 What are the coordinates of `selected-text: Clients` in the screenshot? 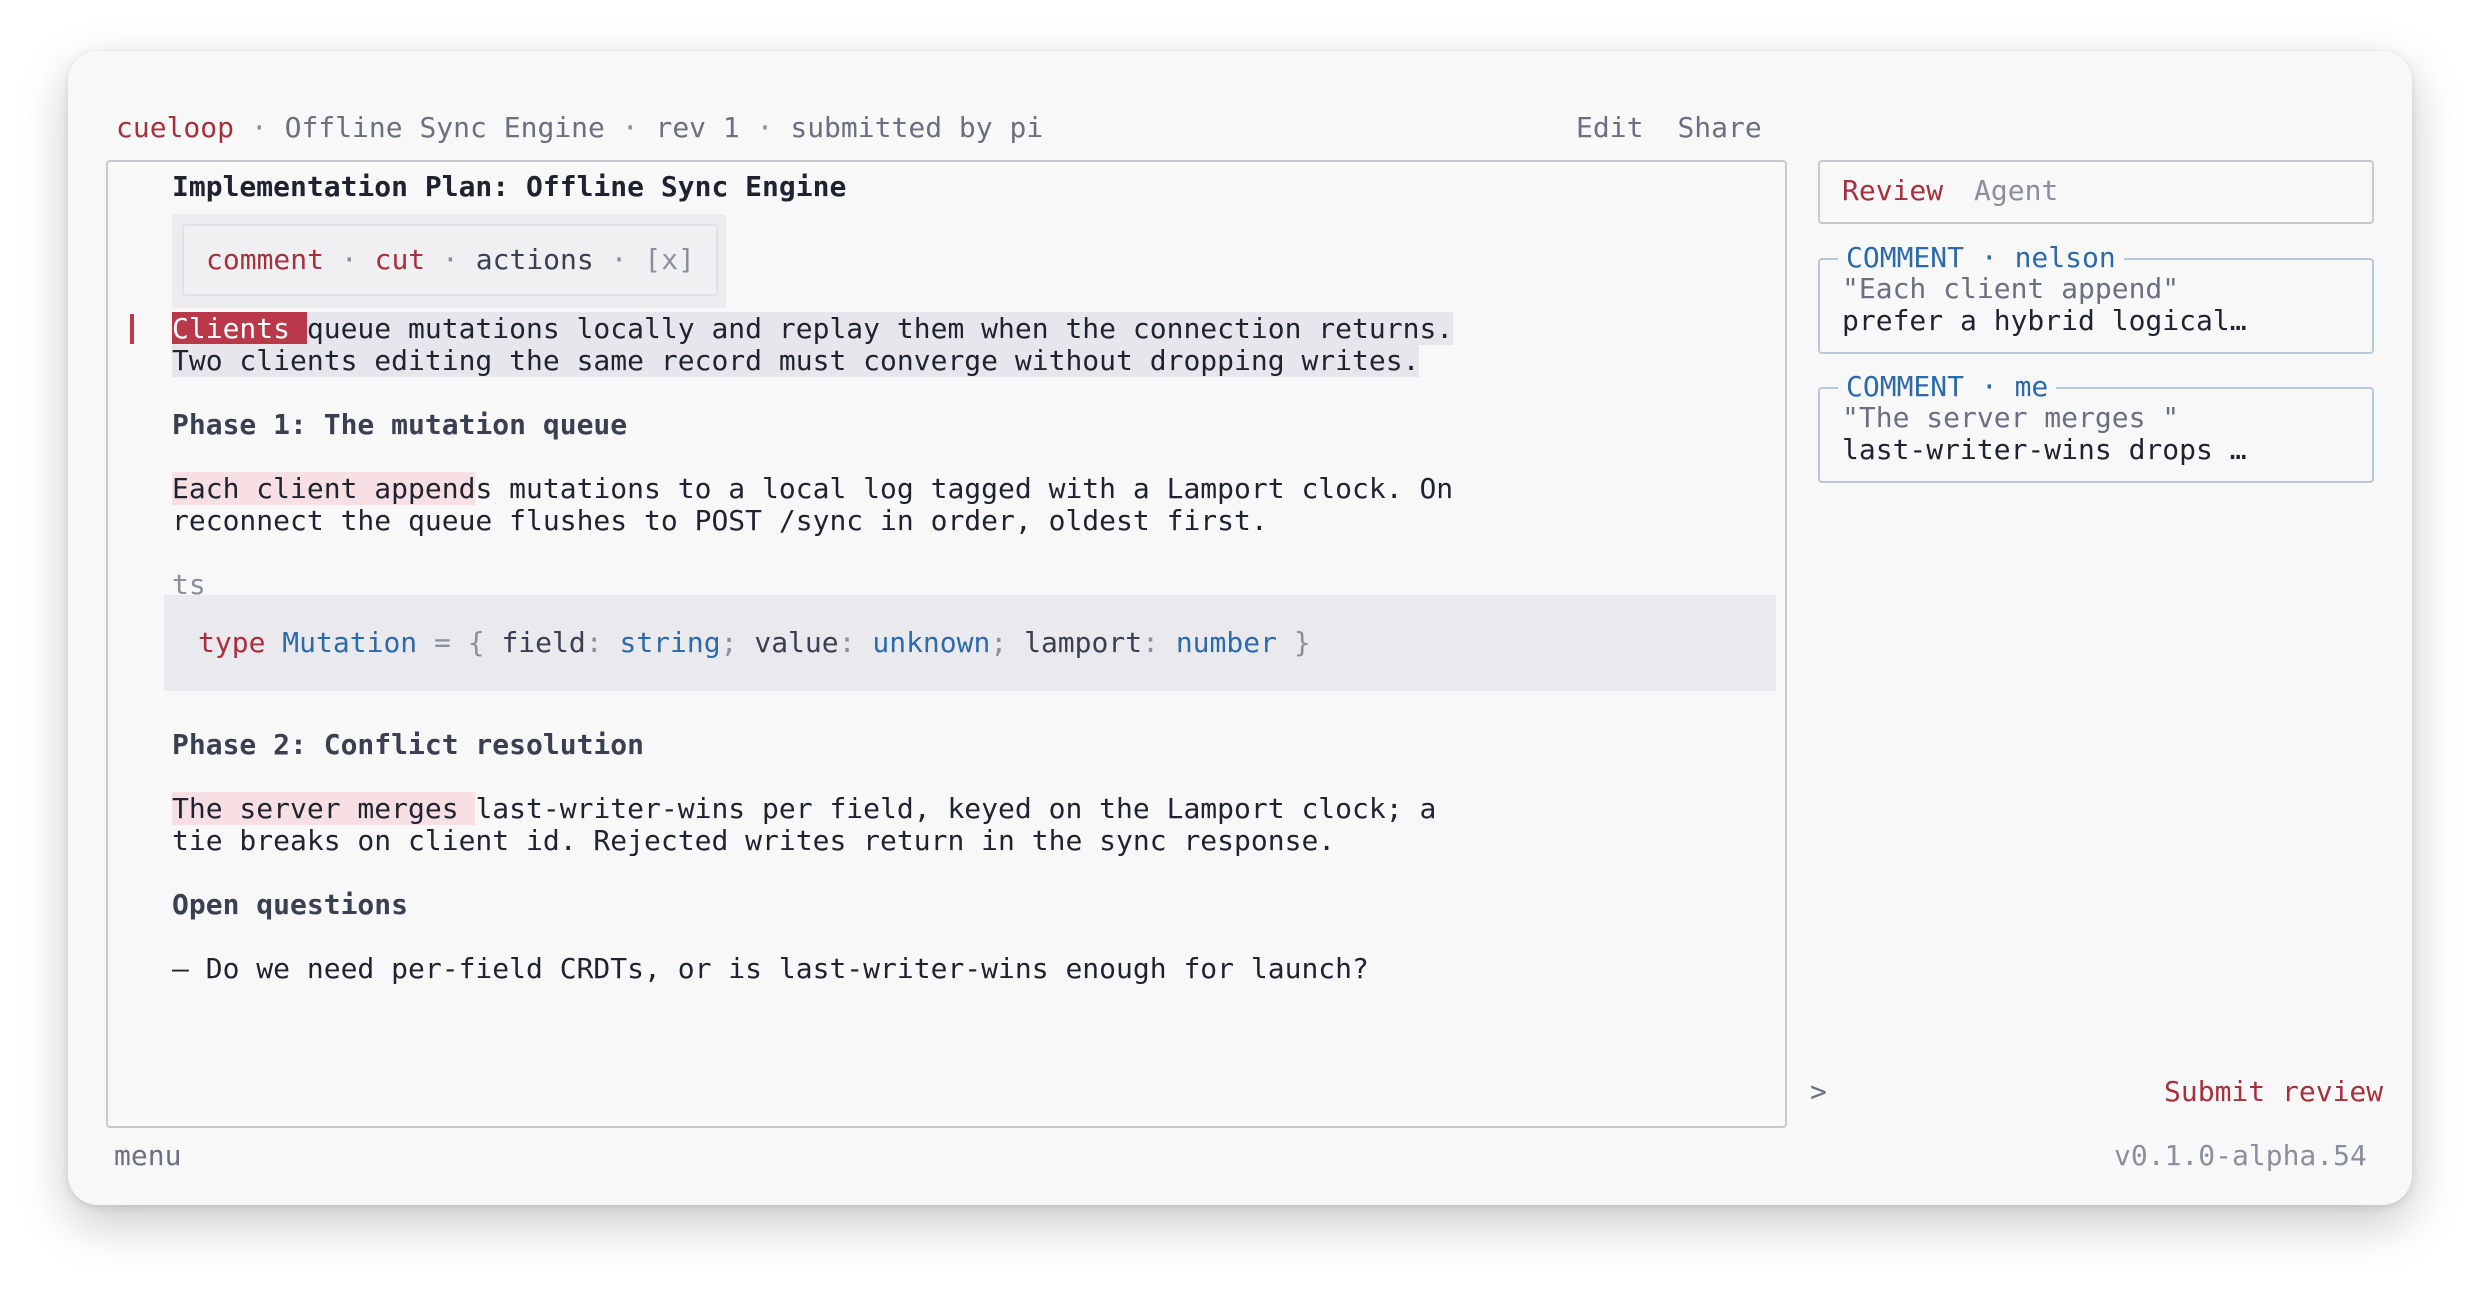 It's located at (239, 328).